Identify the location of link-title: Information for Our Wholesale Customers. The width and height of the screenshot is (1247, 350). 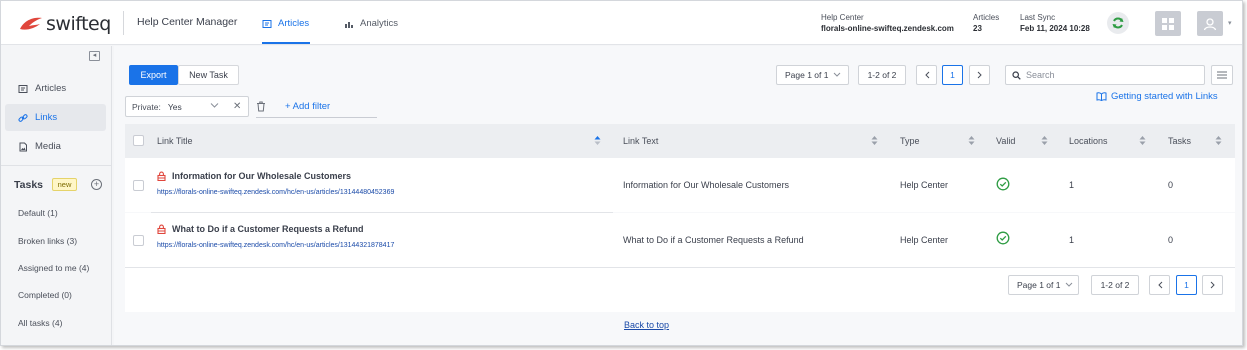
(254, 176).